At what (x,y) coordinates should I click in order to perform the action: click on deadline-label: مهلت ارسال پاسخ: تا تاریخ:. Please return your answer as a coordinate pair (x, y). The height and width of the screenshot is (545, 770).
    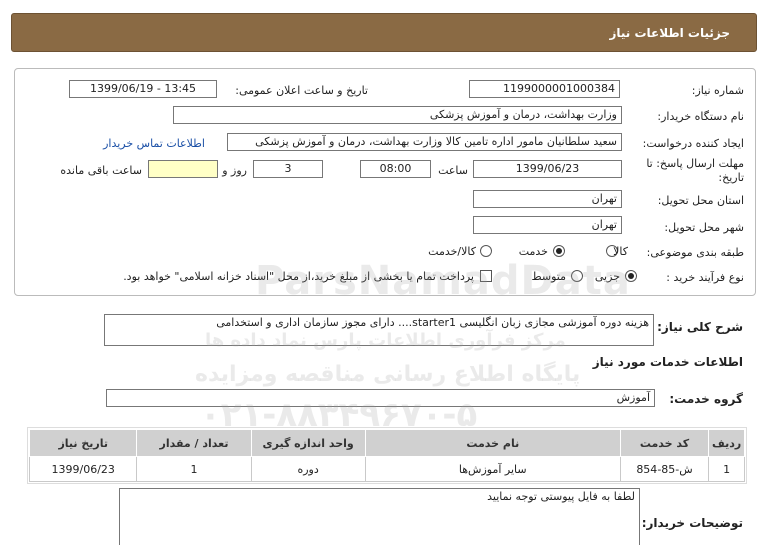
    Looking at the image, I should click on (695, 170).